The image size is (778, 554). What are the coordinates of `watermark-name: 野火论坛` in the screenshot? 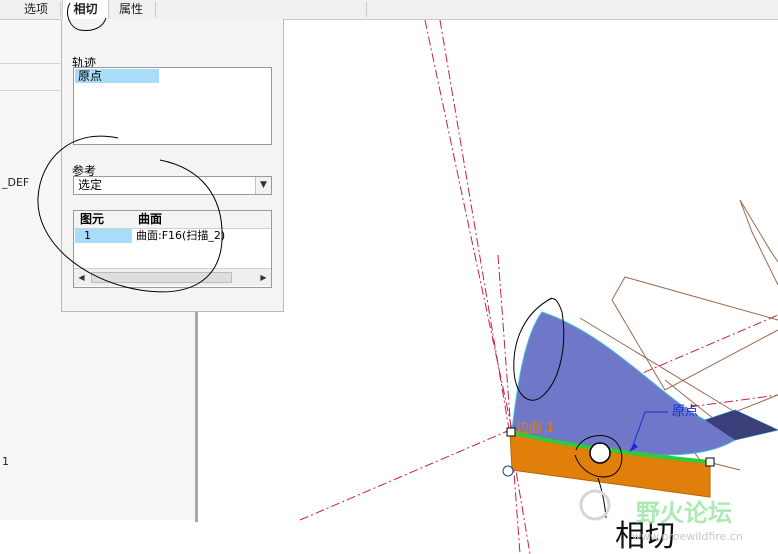 It's located at (684, 513).